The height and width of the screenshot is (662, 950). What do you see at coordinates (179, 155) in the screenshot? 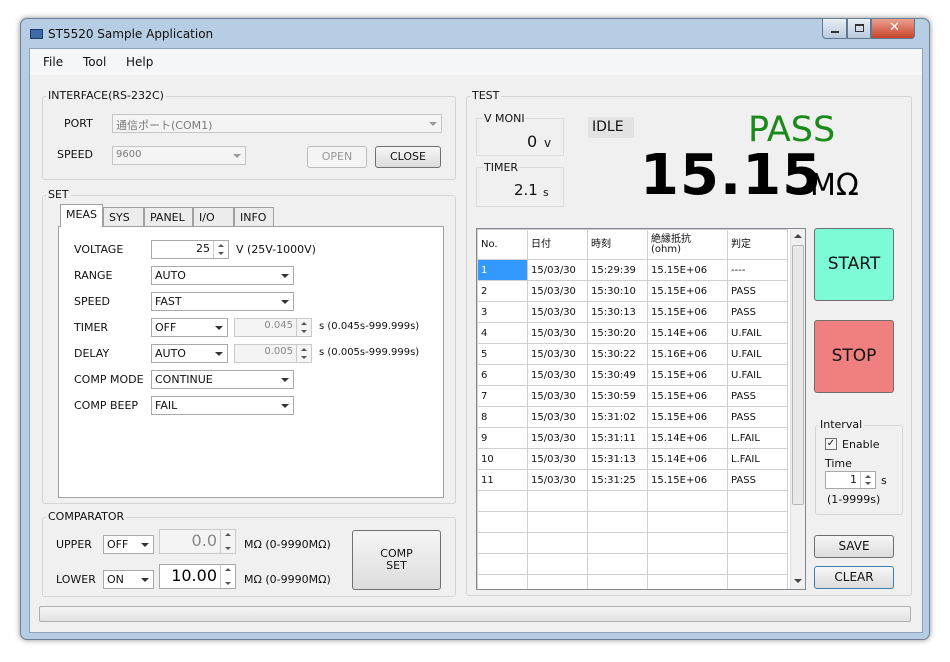
I see `speed-combo: 9600` at bounding box center [179, 155].